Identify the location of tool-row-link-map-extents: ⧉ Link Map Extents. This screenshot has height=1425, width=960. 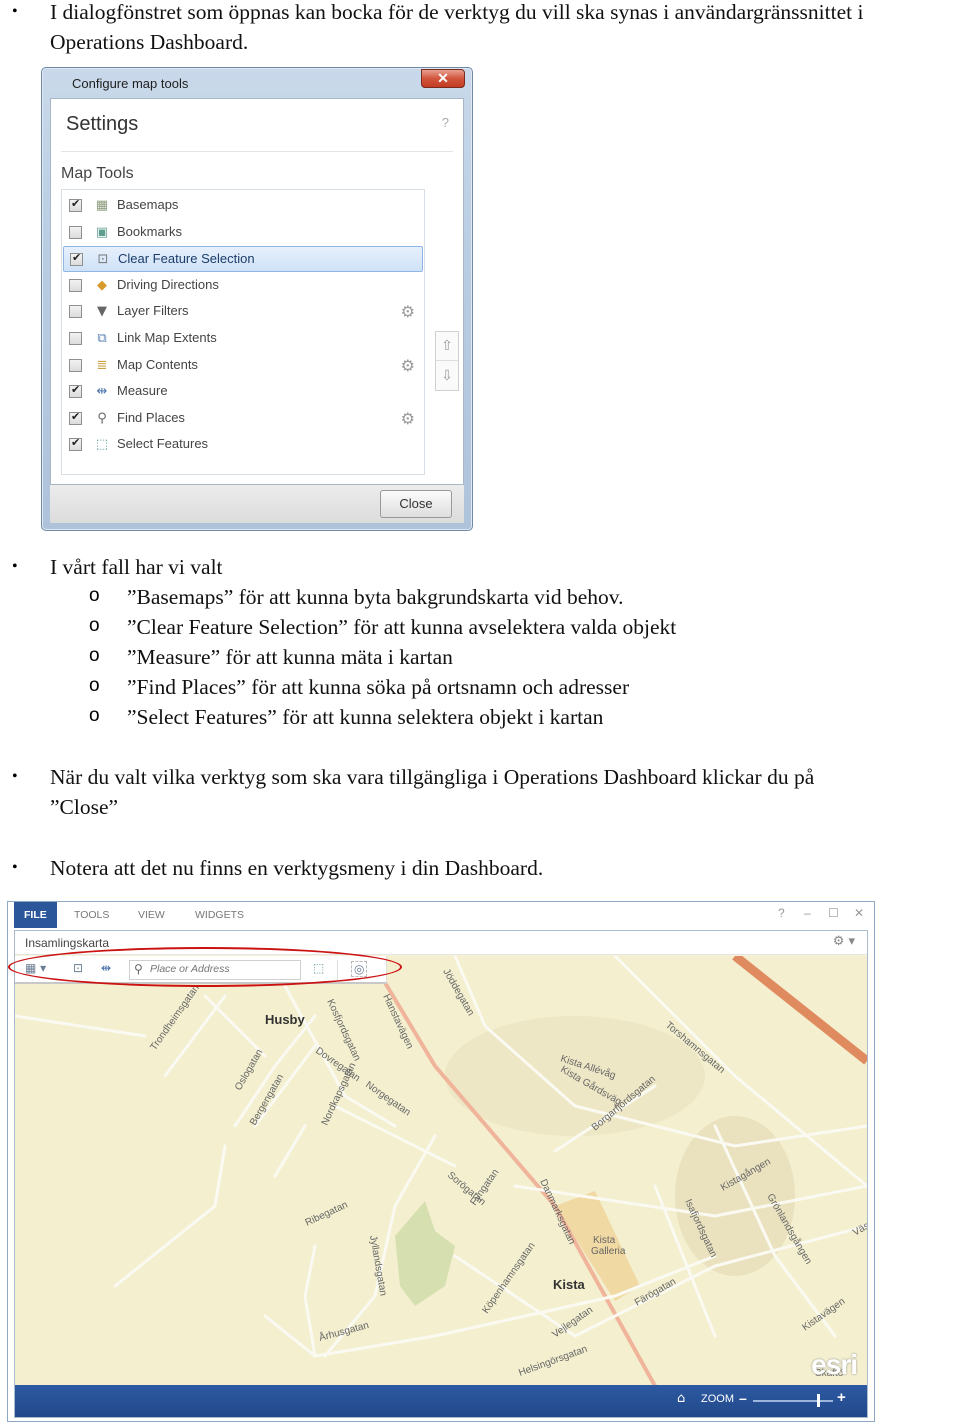
(243, 339).